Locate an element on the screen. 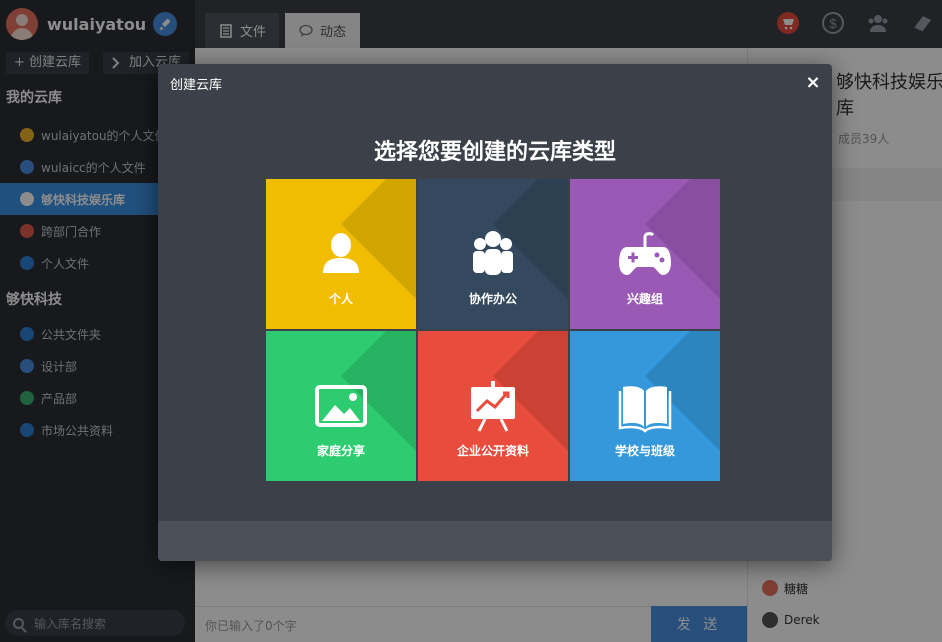 This screenshot has height=642, width=942. tile-label: 个人 is located at coordinates (340, 299).